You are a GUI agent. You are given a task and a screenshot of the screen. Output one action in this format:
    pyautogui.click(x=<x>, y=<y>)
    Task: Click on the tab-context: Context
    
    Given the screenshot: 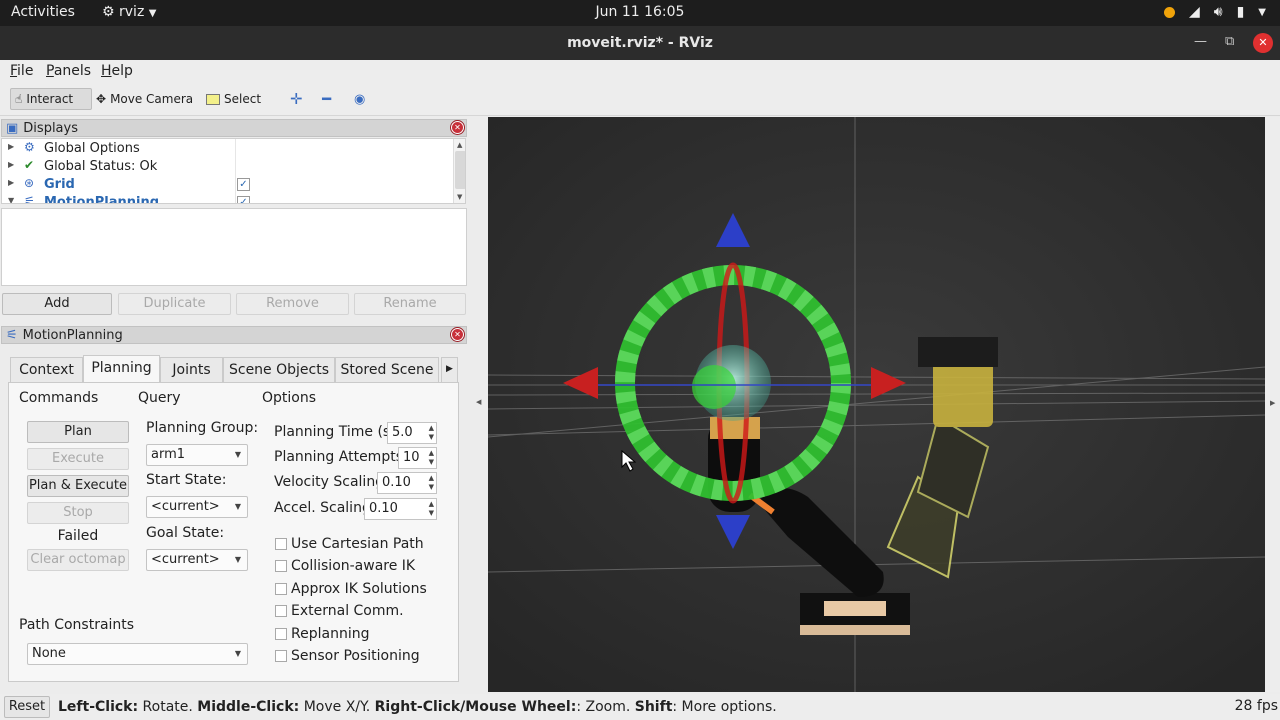 What is the action you would take?
    pyautogui.click(x=46, y=369)
    